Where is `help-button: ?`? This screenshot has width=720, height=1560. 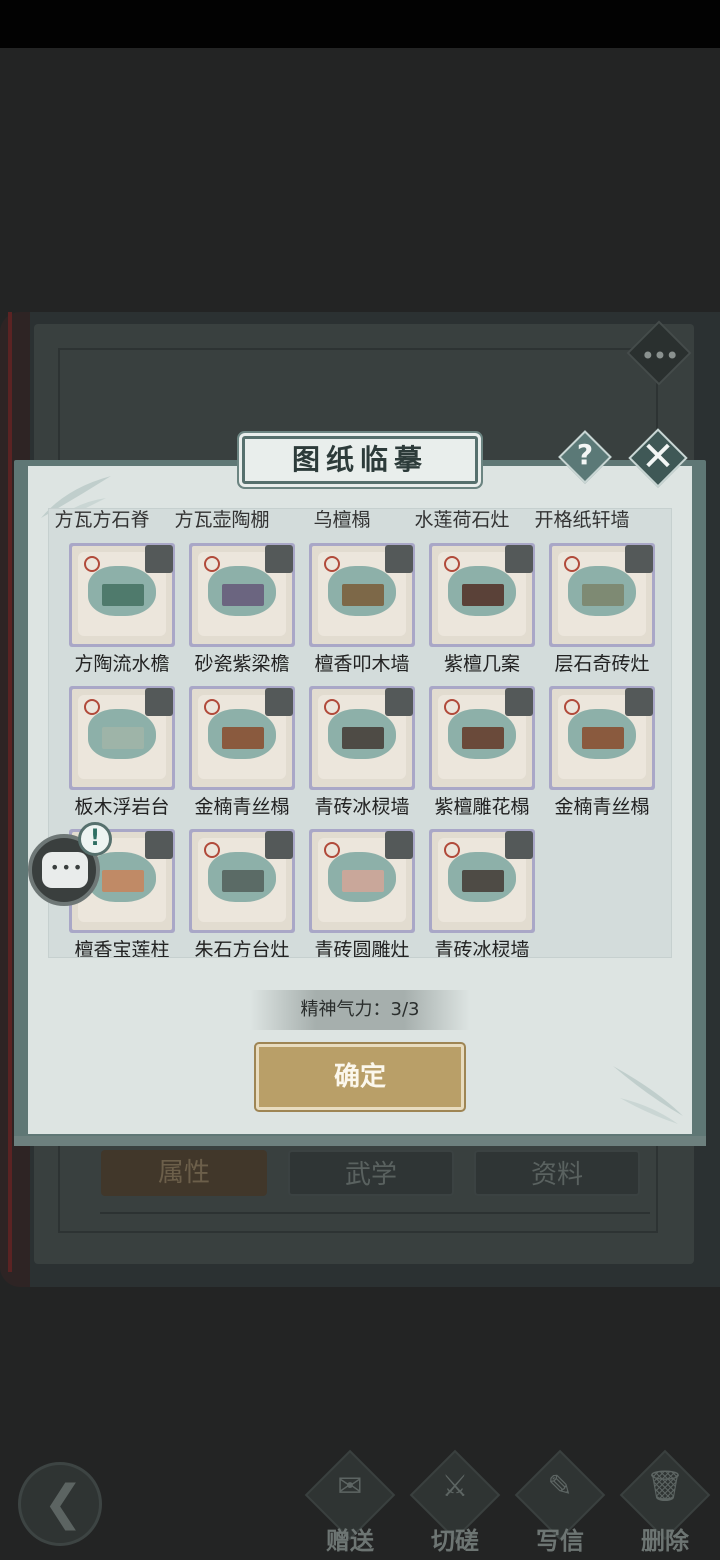
help-button: ? is located at coordinates (585, 457).